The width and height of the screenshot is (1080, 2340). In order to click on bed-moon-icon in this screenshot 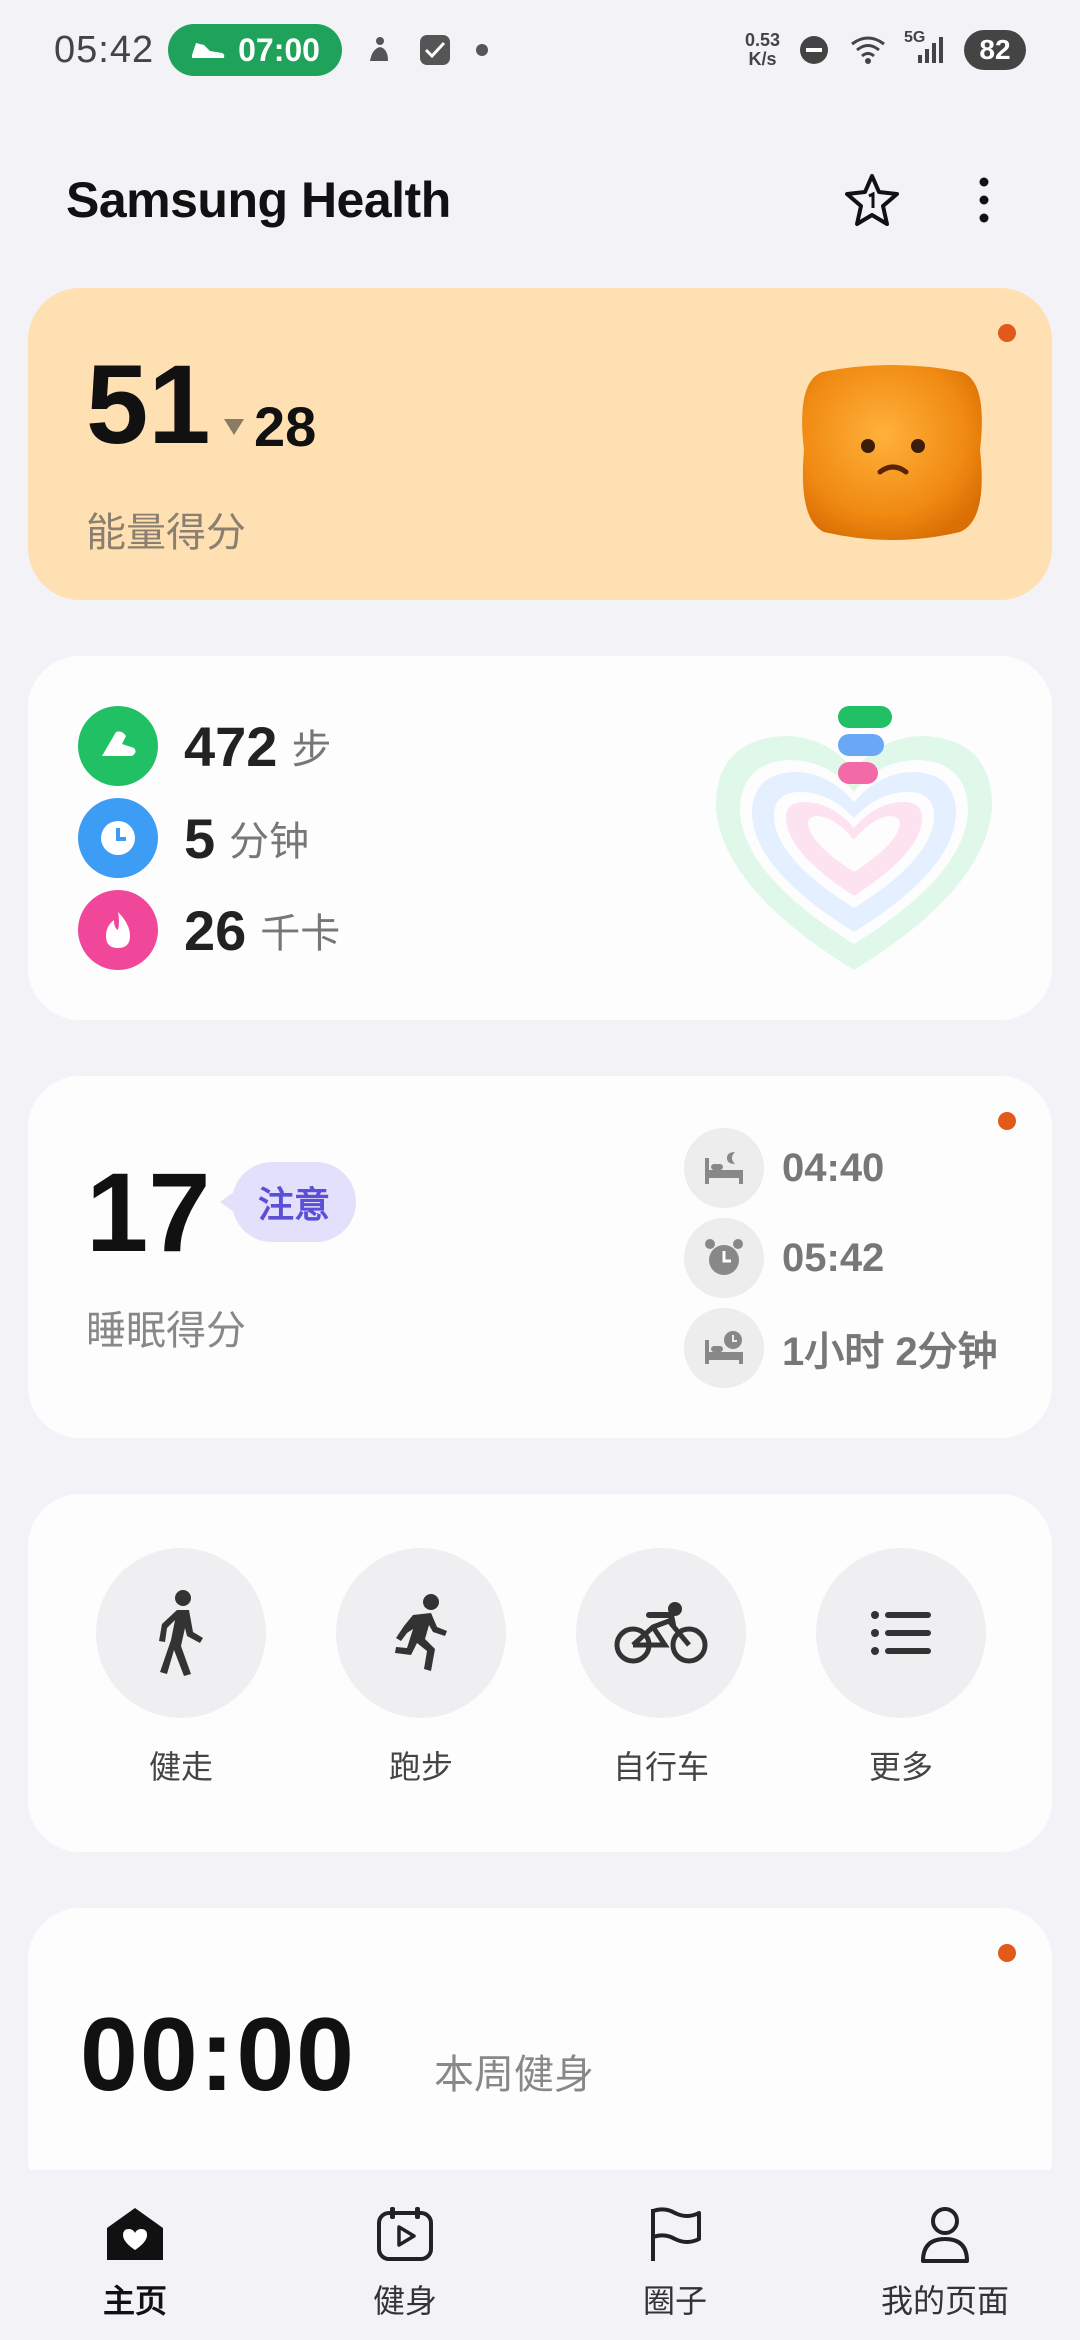, I will do `click(724, 1168)`.